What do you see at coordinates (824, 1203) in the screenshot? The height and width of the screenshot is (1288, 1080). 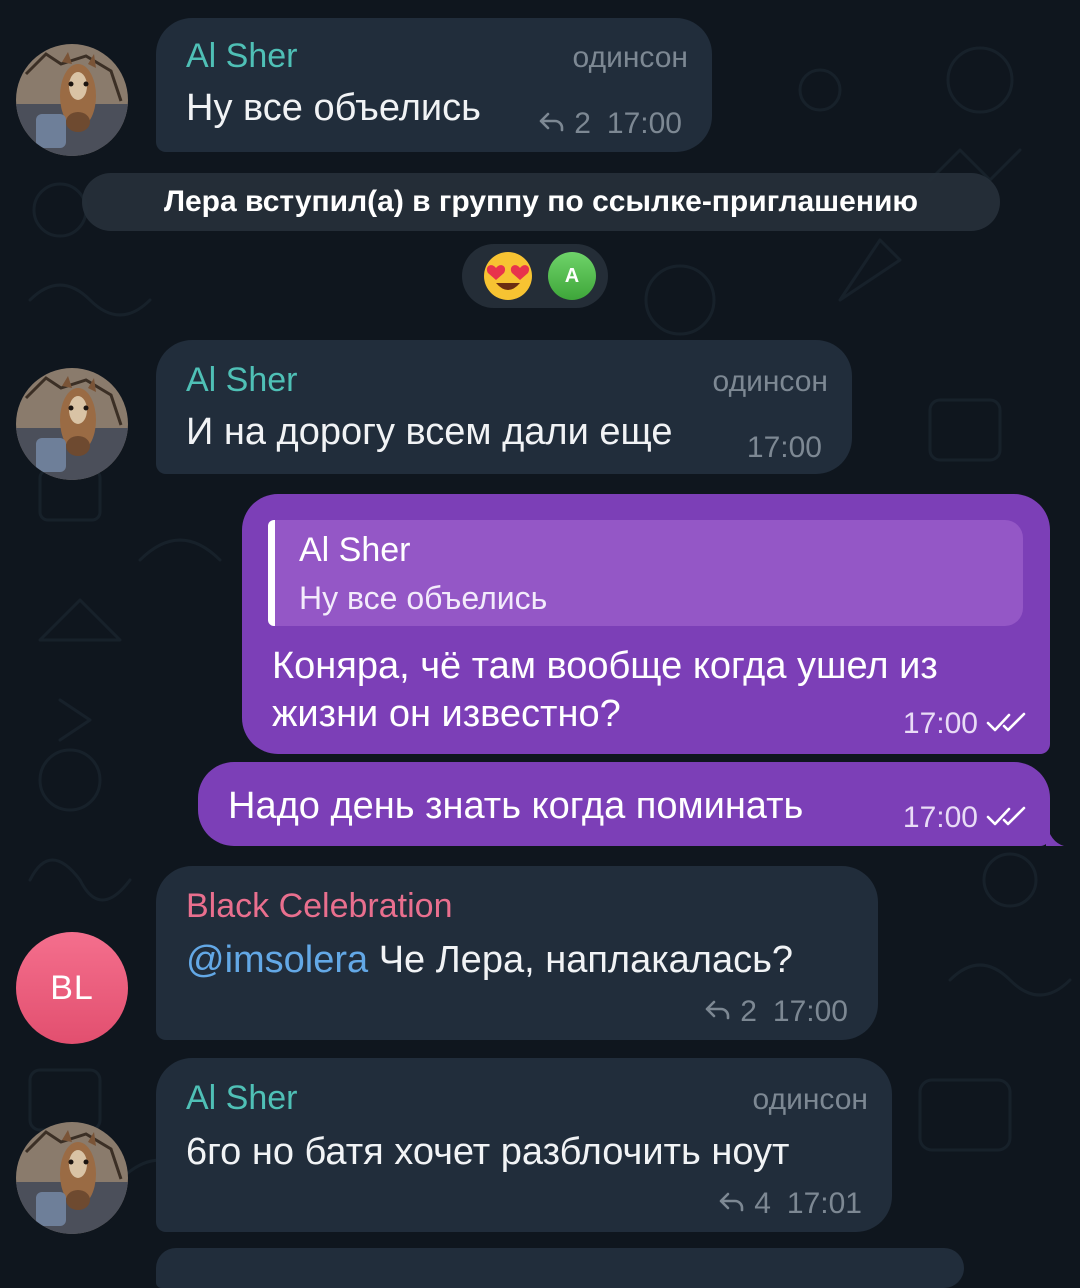 I see `message-time: 17:01` at bounding box center [824, 1203].